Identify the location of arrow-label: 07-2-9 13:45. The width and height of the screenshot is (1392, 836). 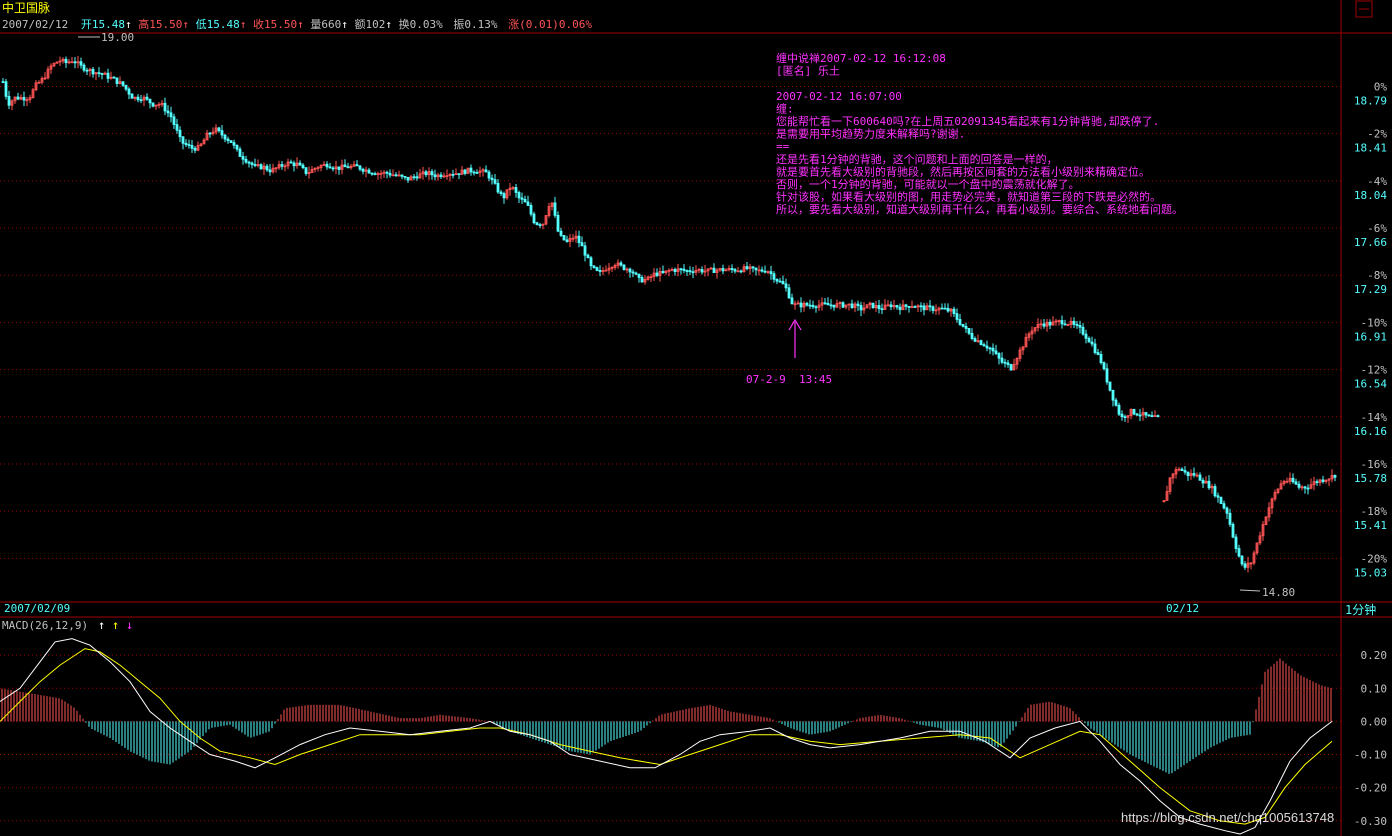
(789, 379).